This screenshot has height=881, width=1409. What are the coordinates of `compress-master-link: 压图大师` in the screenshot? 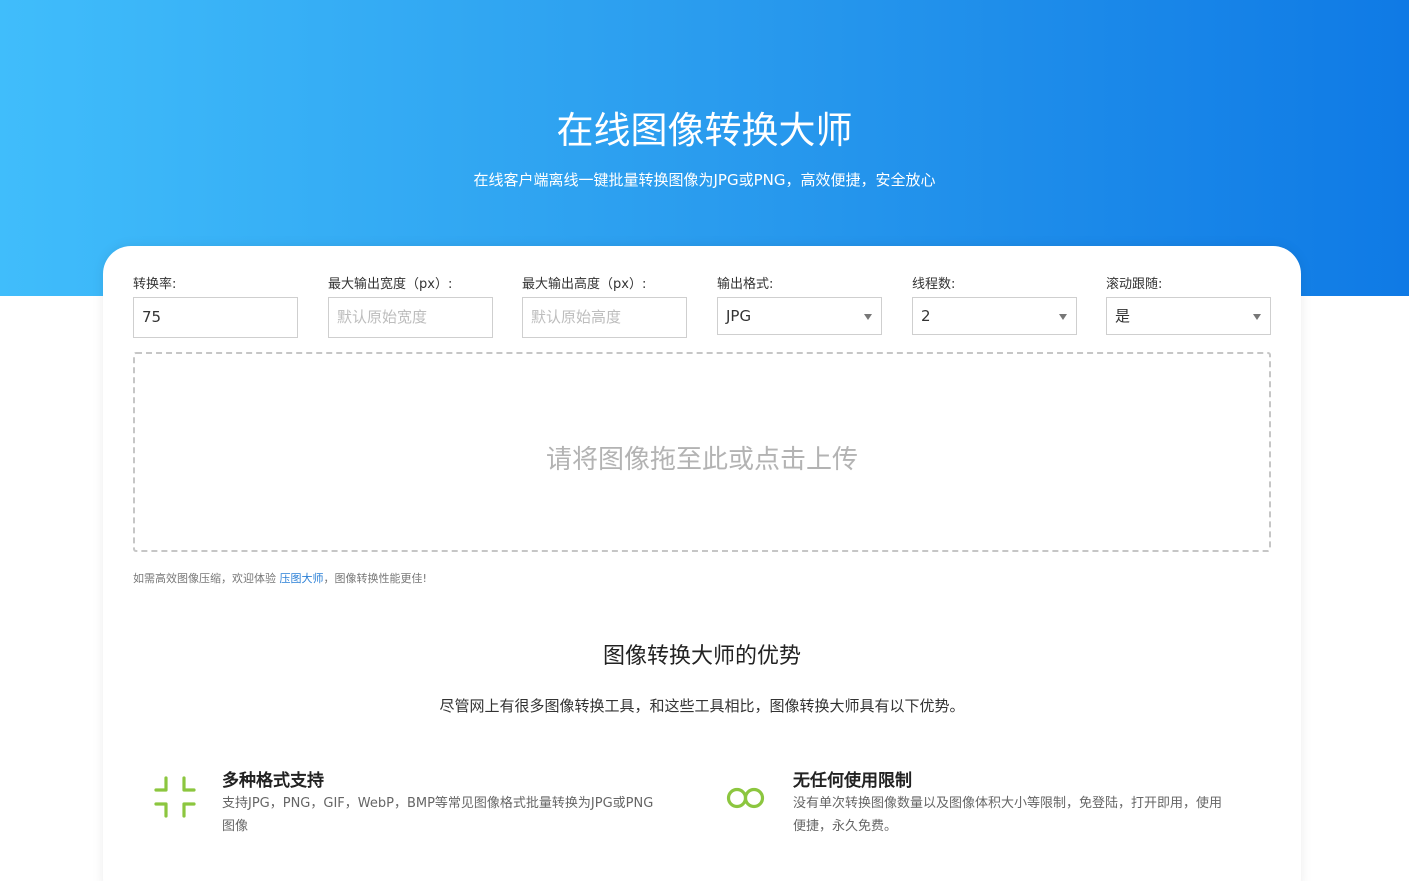 It's located at (302, 578).